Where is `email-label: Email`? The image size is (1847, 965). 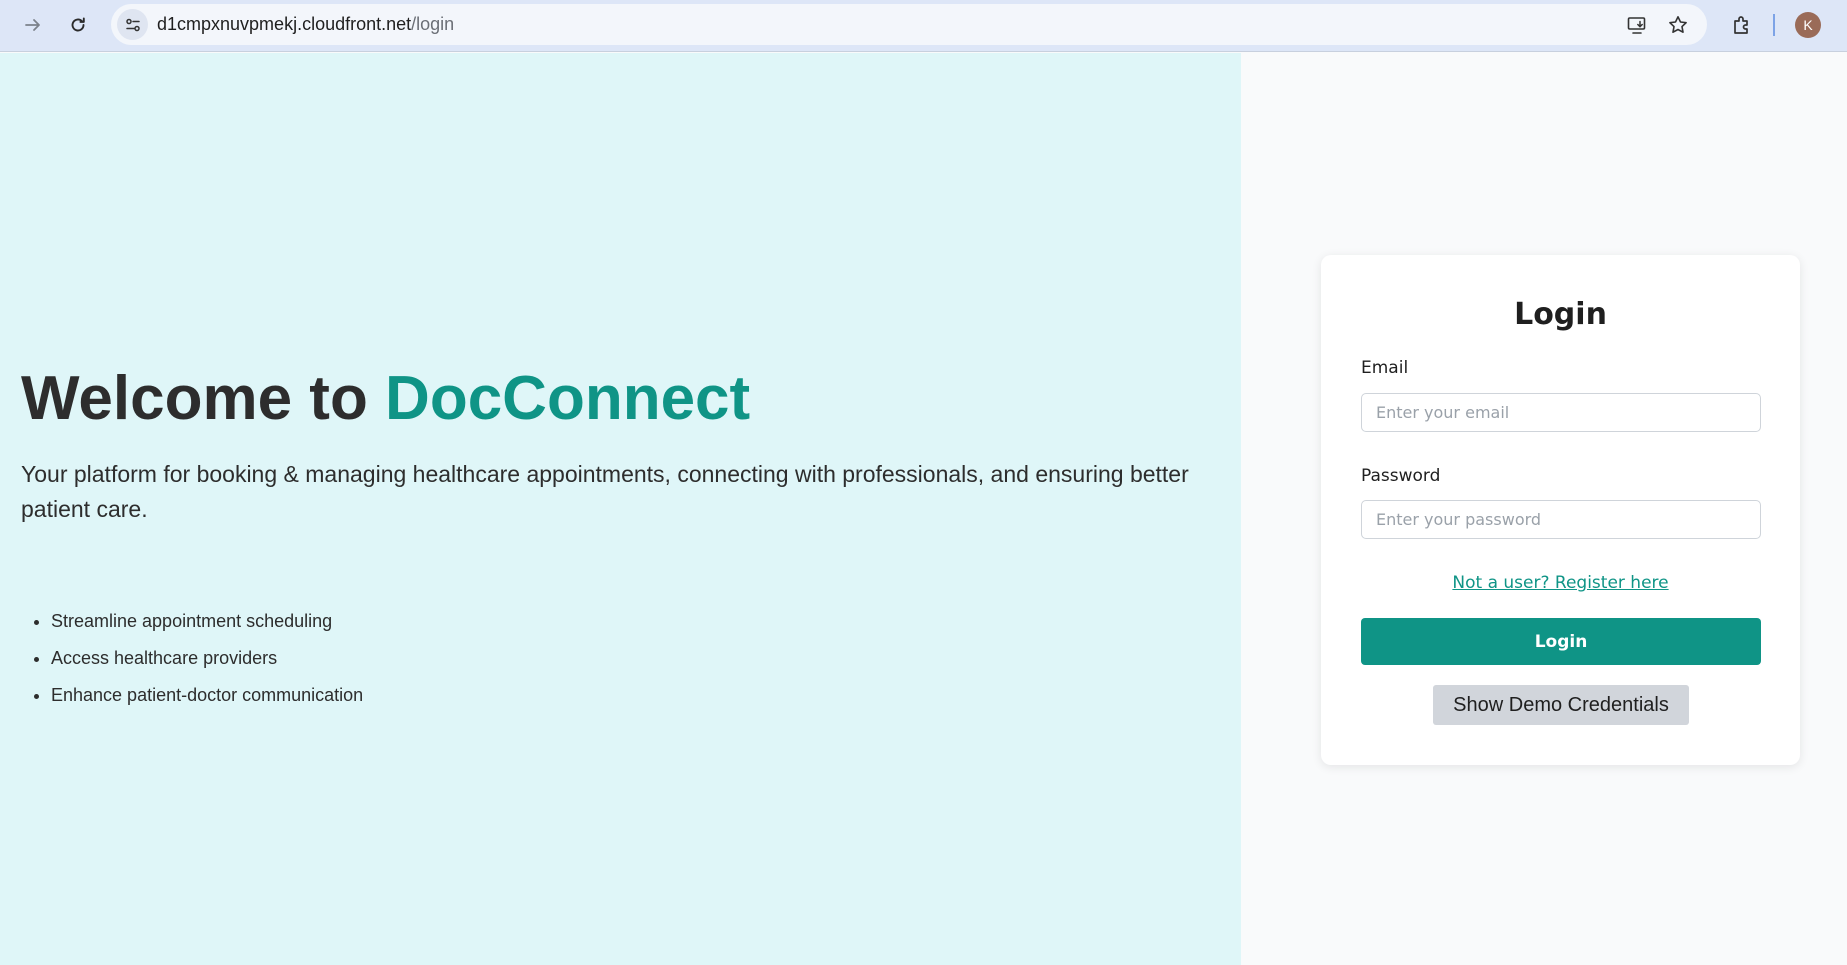 email-label: Email is located at coordinates (1385, 368).